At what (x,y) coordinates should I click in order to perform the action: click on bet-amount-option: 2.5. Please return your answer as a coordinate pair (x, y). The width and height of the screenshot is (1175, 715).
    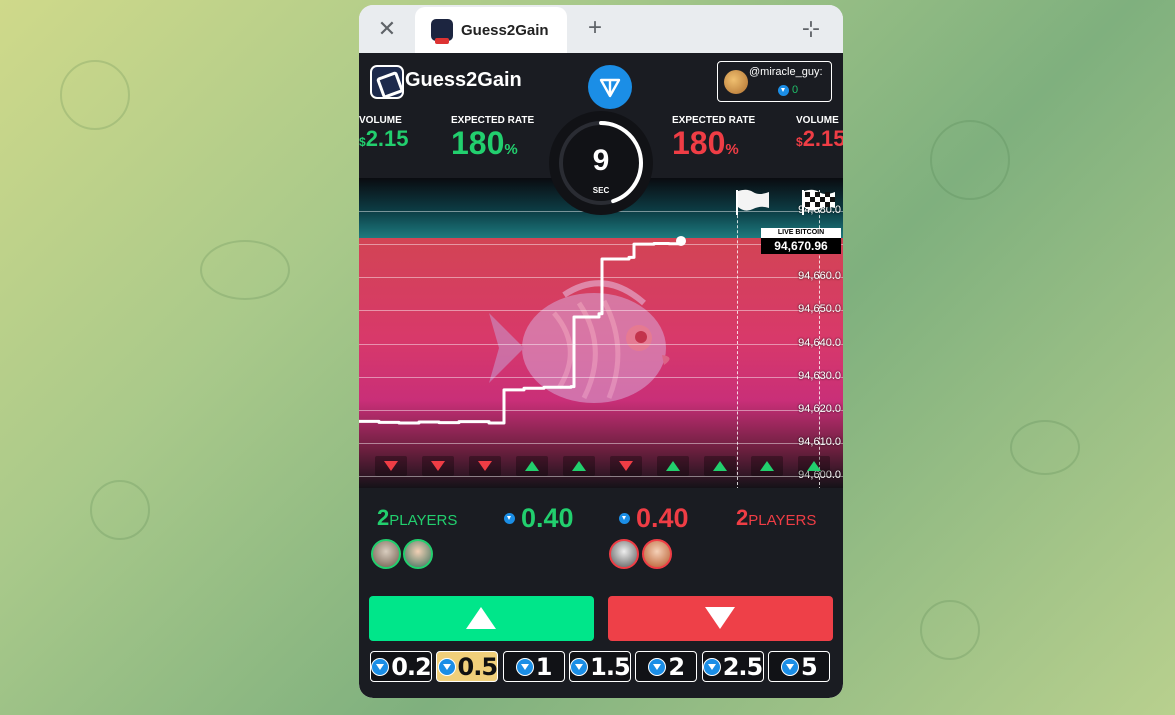
    Looking at the image, I should click on (732, 666).